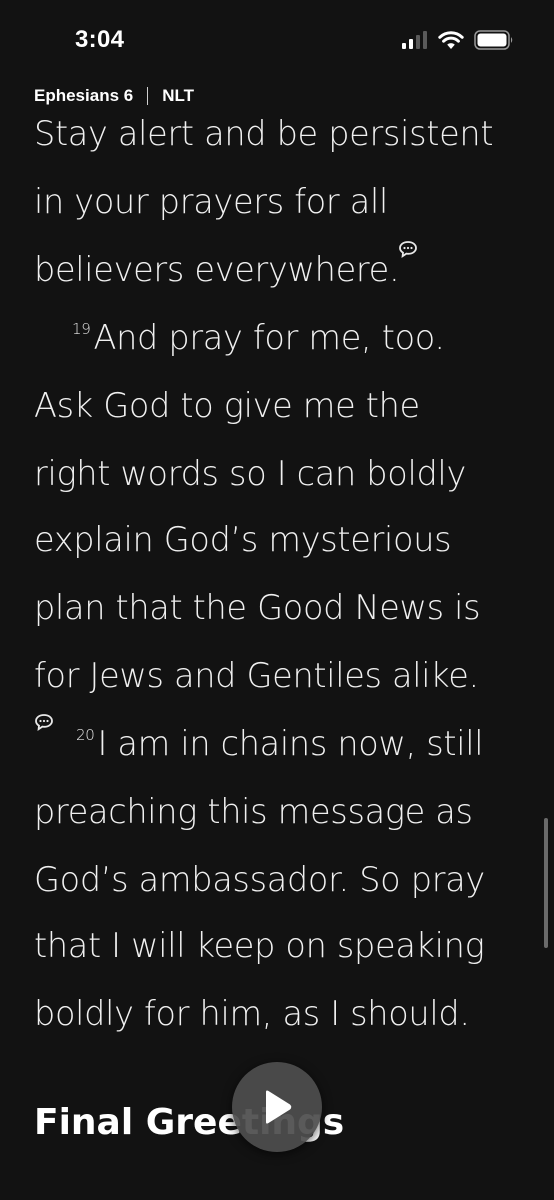 The image size is (554, 1200). Describe the element at coordinates (227, 405) in the screenshot. I see `passage-line: Ask God to give me the` at that location.